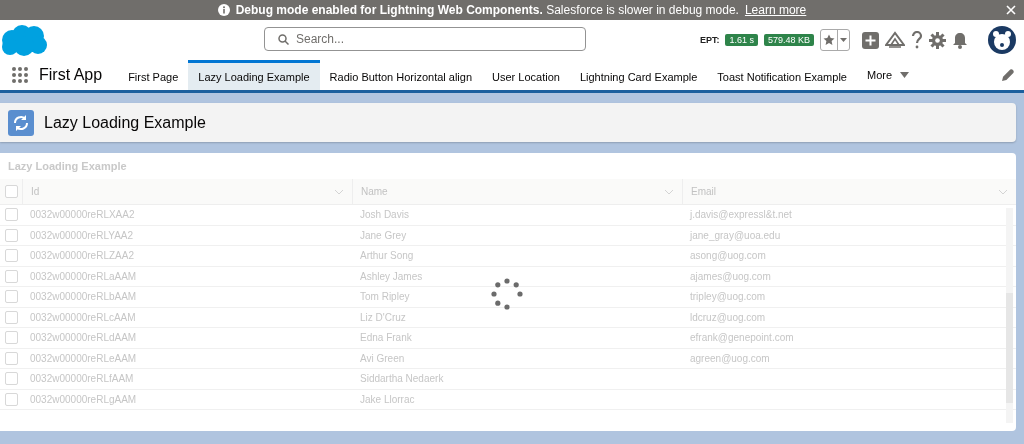 Image resolution: width=1024 pixels, height=444 pixels. What do you see at coordinates (728, 297) in the screenshot?
I see `table-cell: tripley@uog.com` at bounding box center [728, 297].